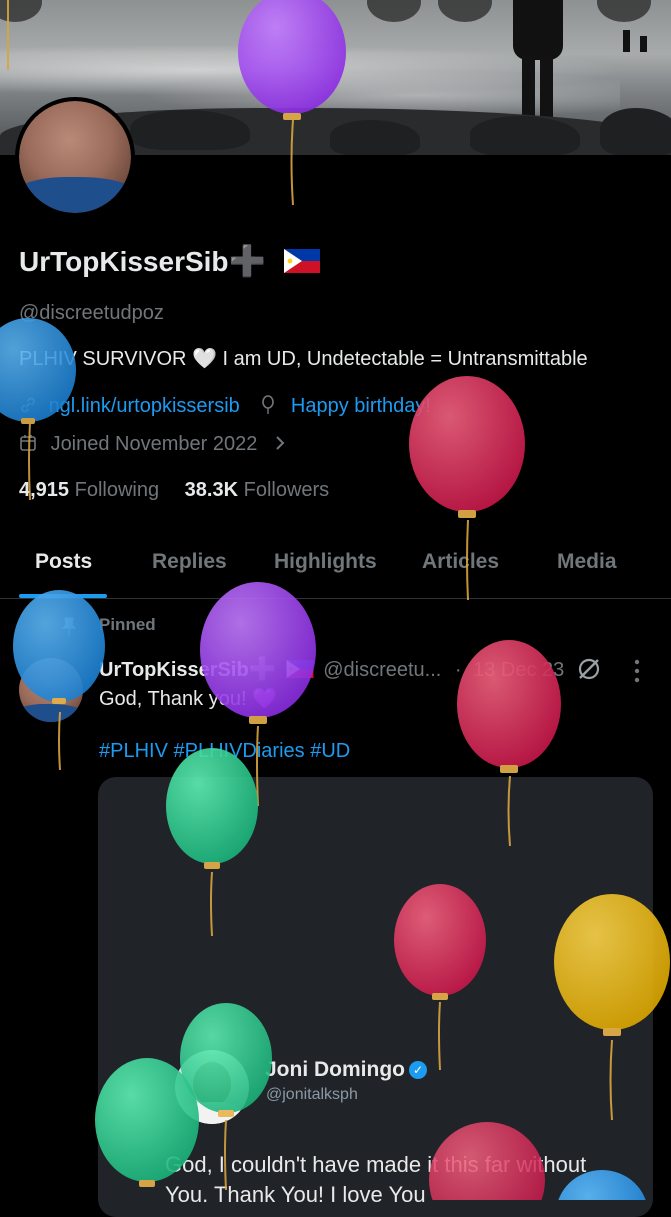 The image size is (671, 1217). I want to click on quoted-author-avatar, so click(212, 1087).